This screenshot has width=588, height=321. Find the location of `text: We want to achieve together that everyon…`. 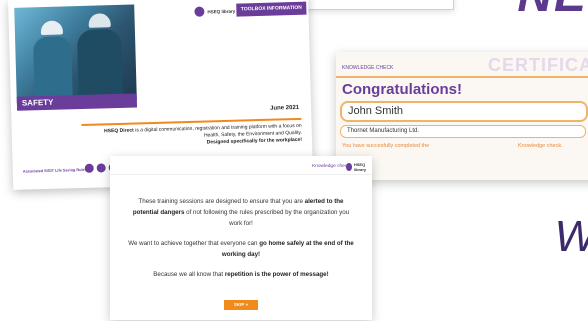

text: We want to achieve together that everyon… is located at coordinates (194, 243).